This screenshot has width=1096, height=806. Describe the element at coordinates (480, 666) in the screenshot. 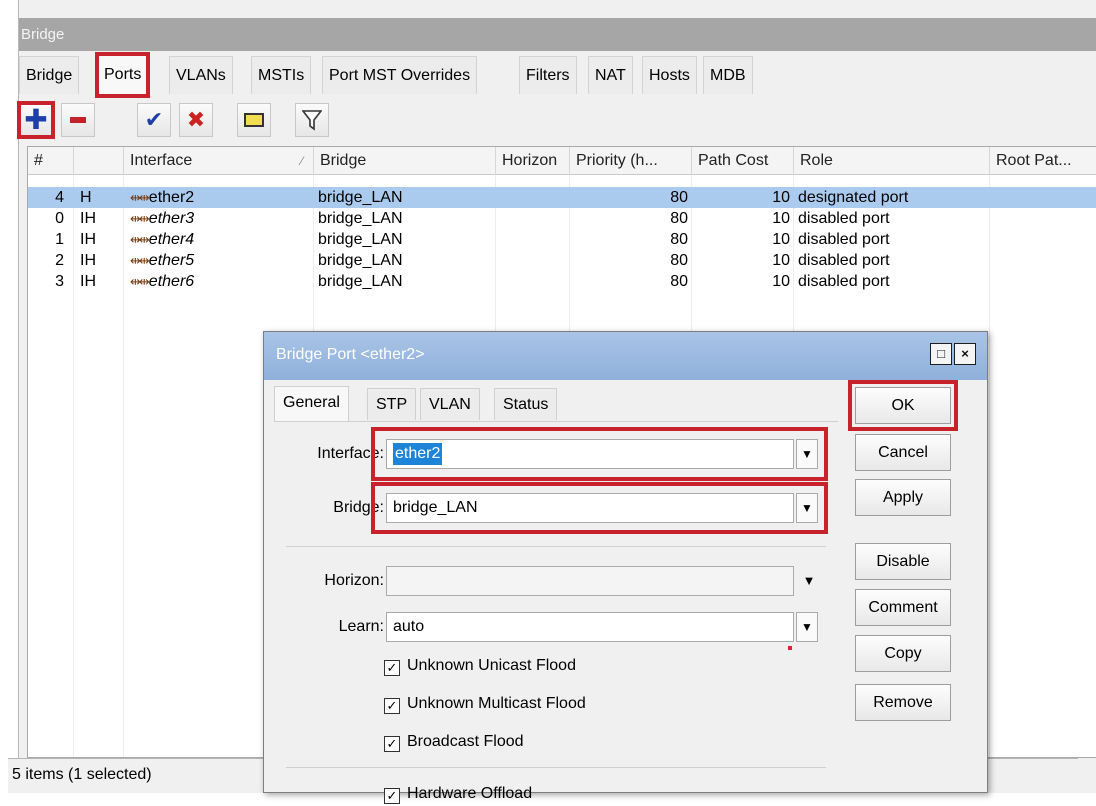

I see `unknown-unicast-flood-checkbox: ✓ Unknown Unicast Flood` at that location.